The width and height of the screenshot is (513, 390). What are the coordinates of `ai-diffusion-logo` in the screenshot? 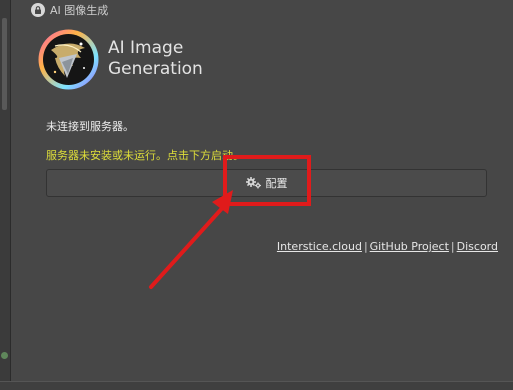 It's located at (68, 59).